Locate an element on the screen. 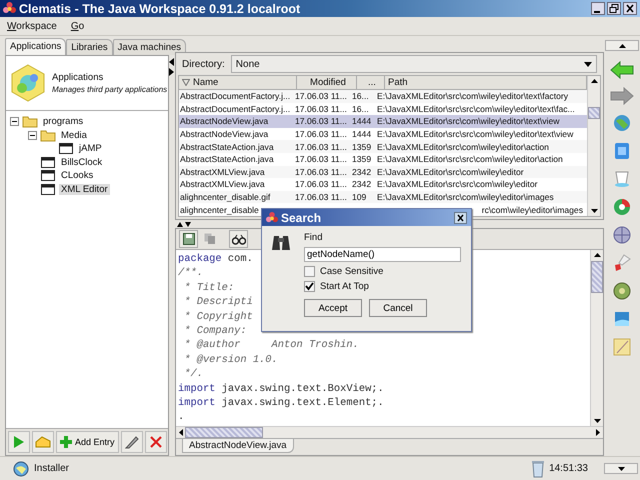  file-tab: AbstractNodeView.java is located at coordinates (238, 446).